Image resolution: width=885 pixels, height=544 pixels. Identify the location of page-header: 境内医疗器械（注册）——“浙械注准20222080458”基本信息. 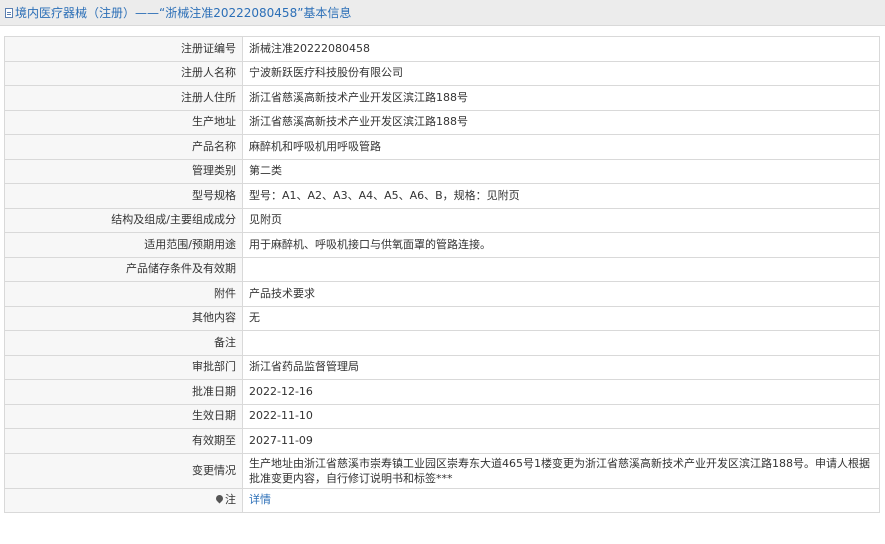
(442, 13).